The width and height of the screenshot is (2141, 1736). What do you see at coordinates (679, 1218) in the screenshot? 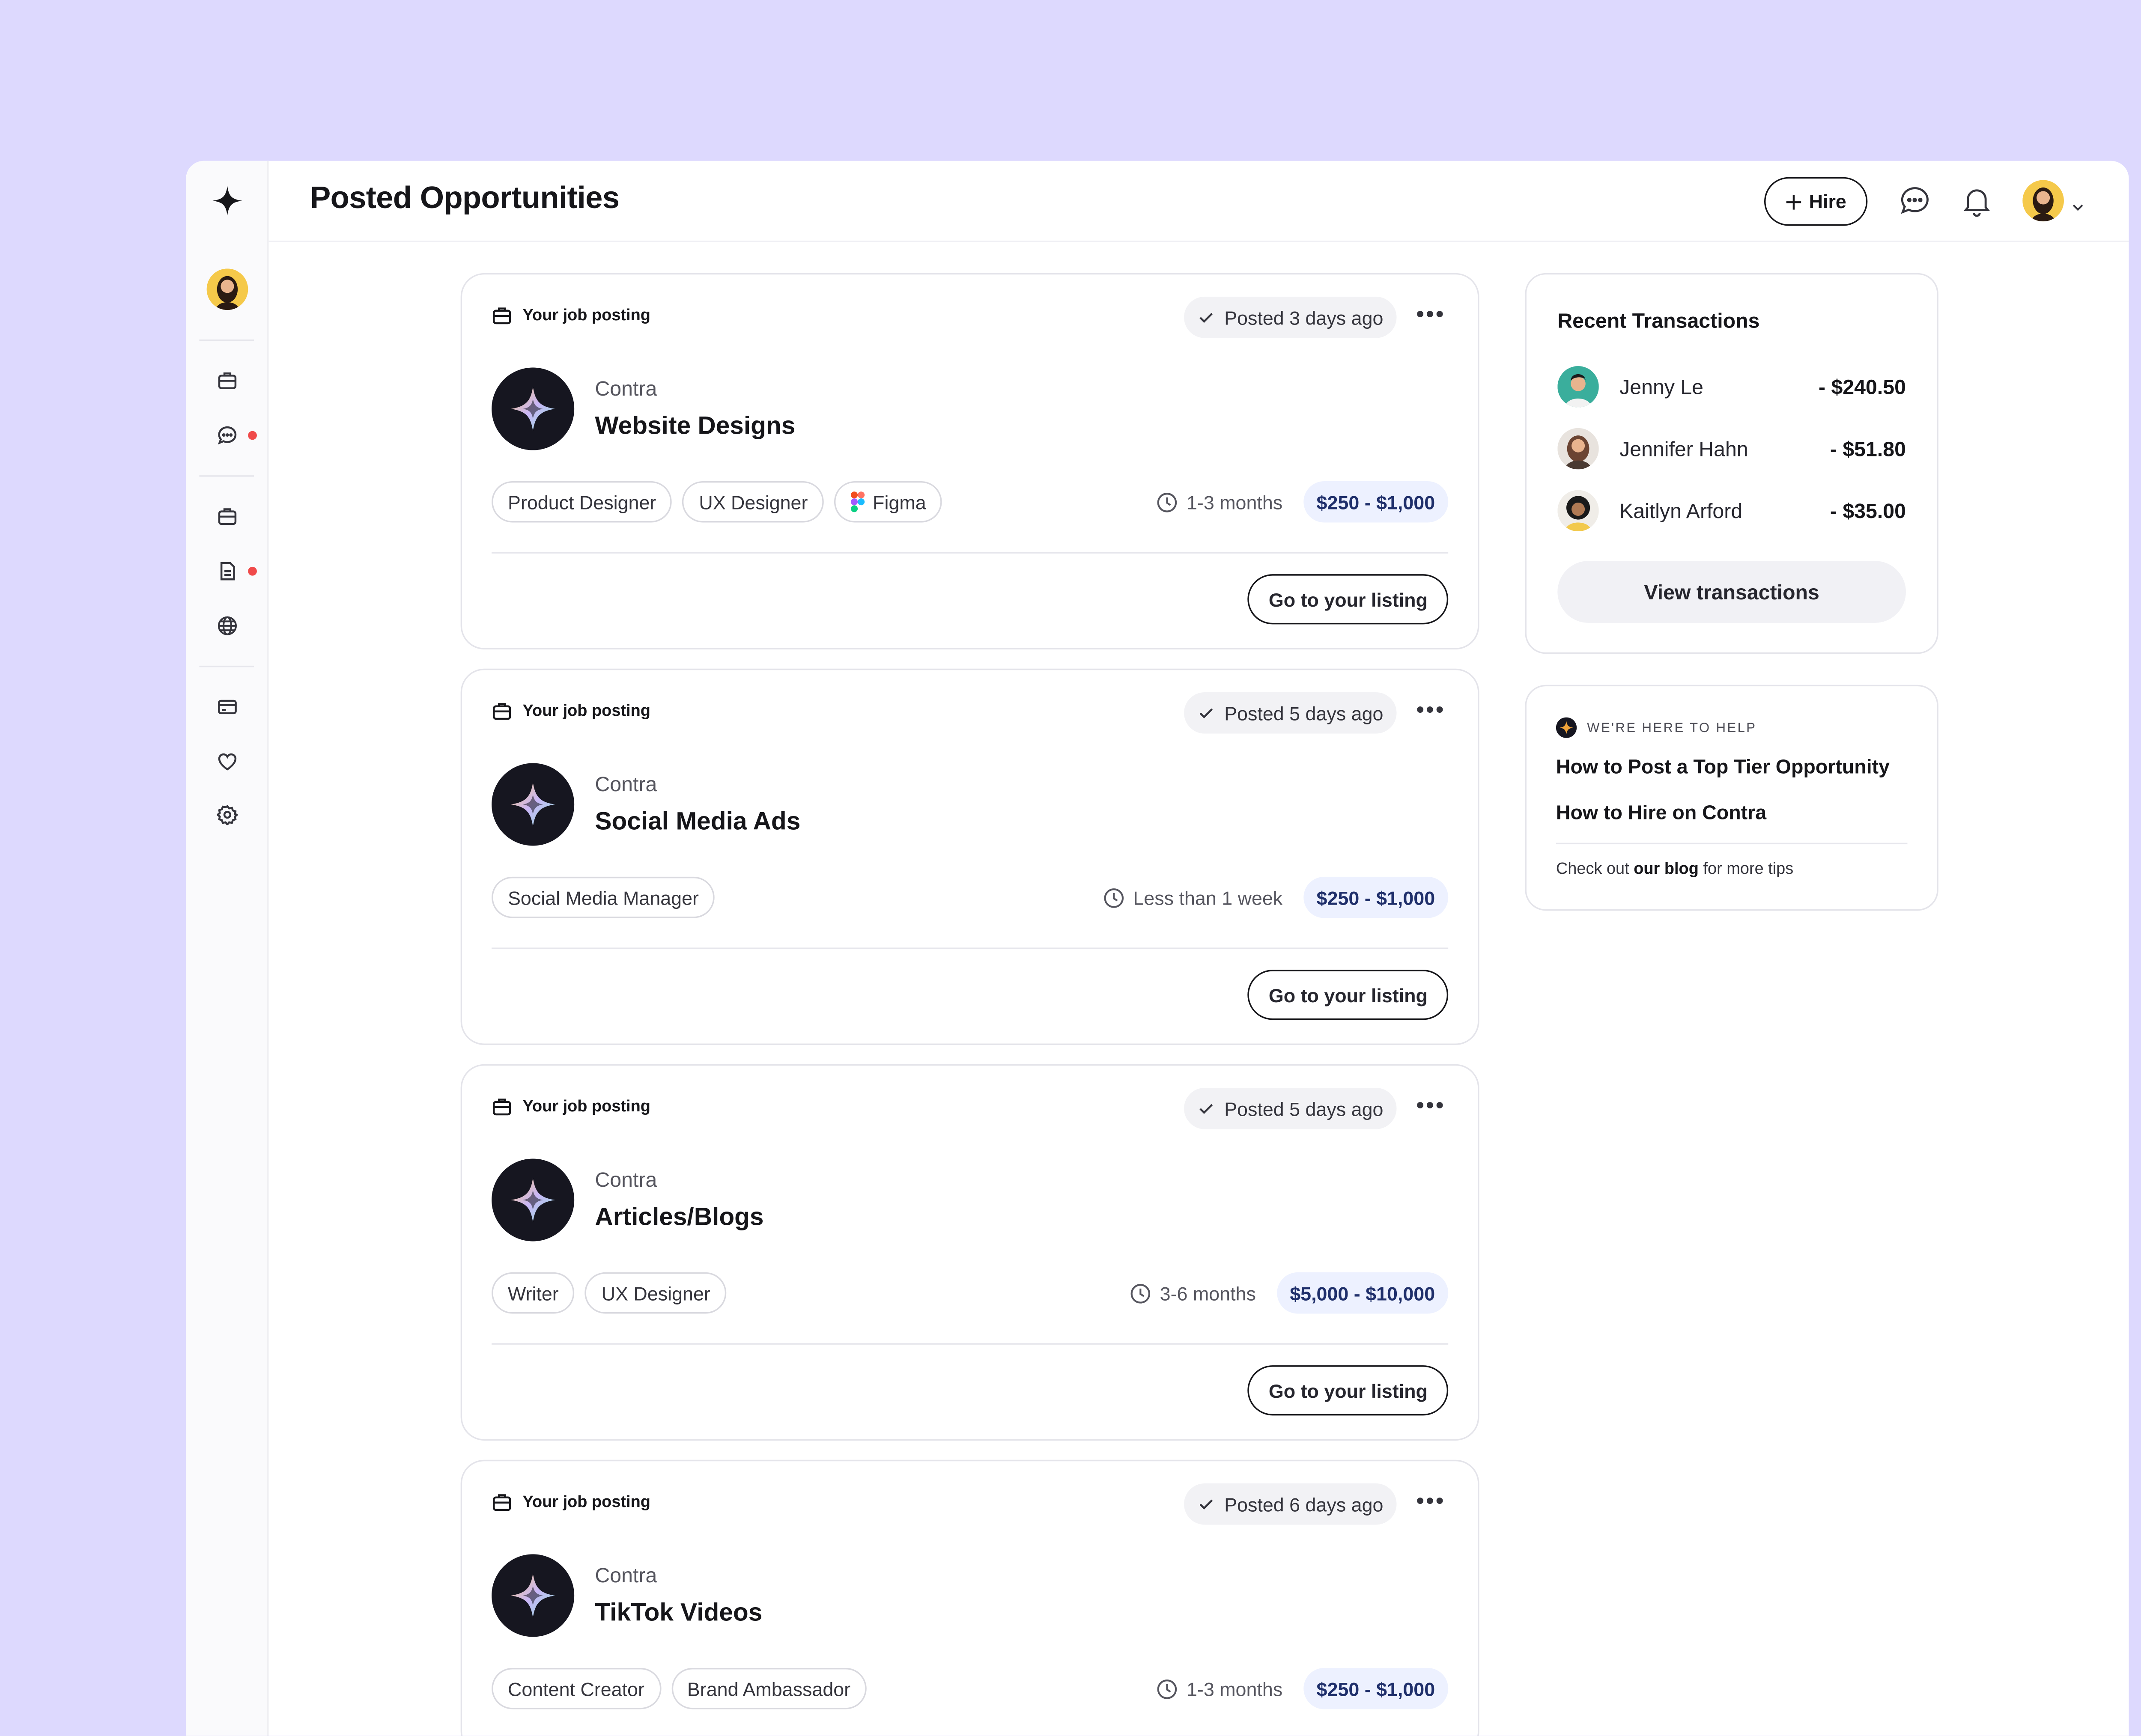
I see `job-title: Articles/Blogs` at bounding box center [679, 1218].